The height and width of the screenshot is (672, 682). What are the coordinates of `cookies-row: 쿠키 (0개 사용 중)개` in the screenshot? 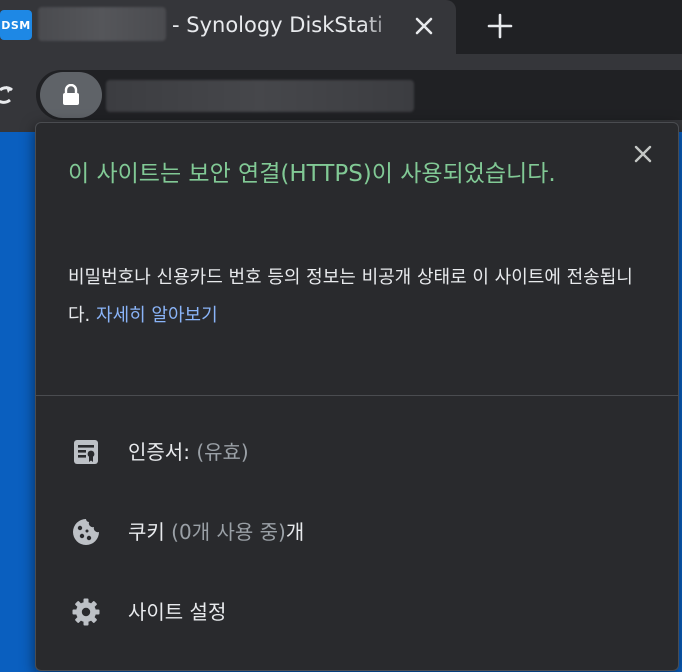 It's located at (357, 531).